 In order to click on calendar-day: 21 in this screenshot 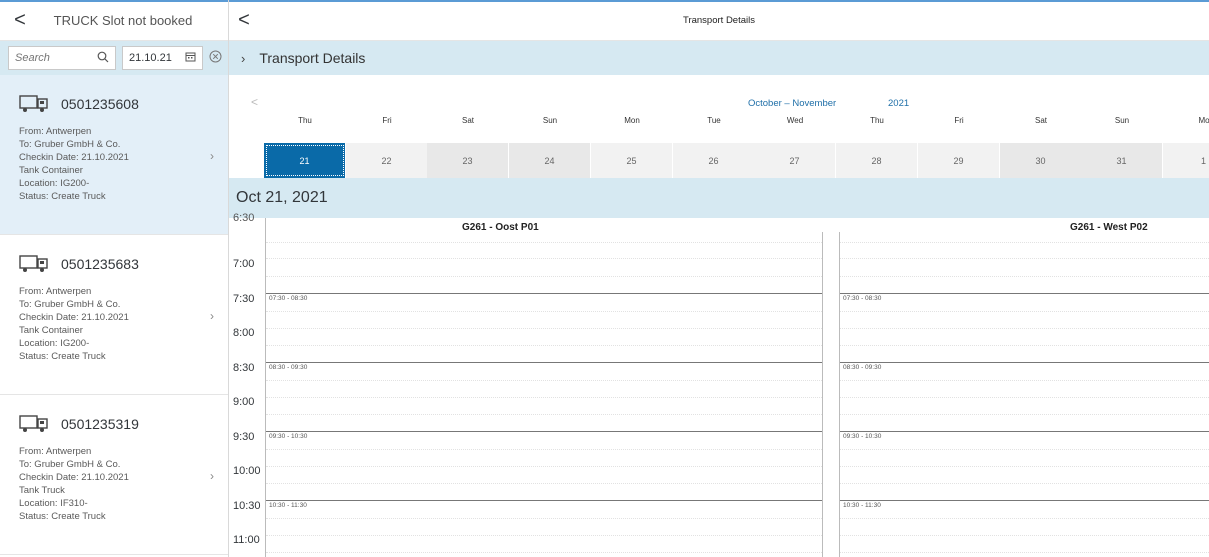, I will do `click(305, 160)`.